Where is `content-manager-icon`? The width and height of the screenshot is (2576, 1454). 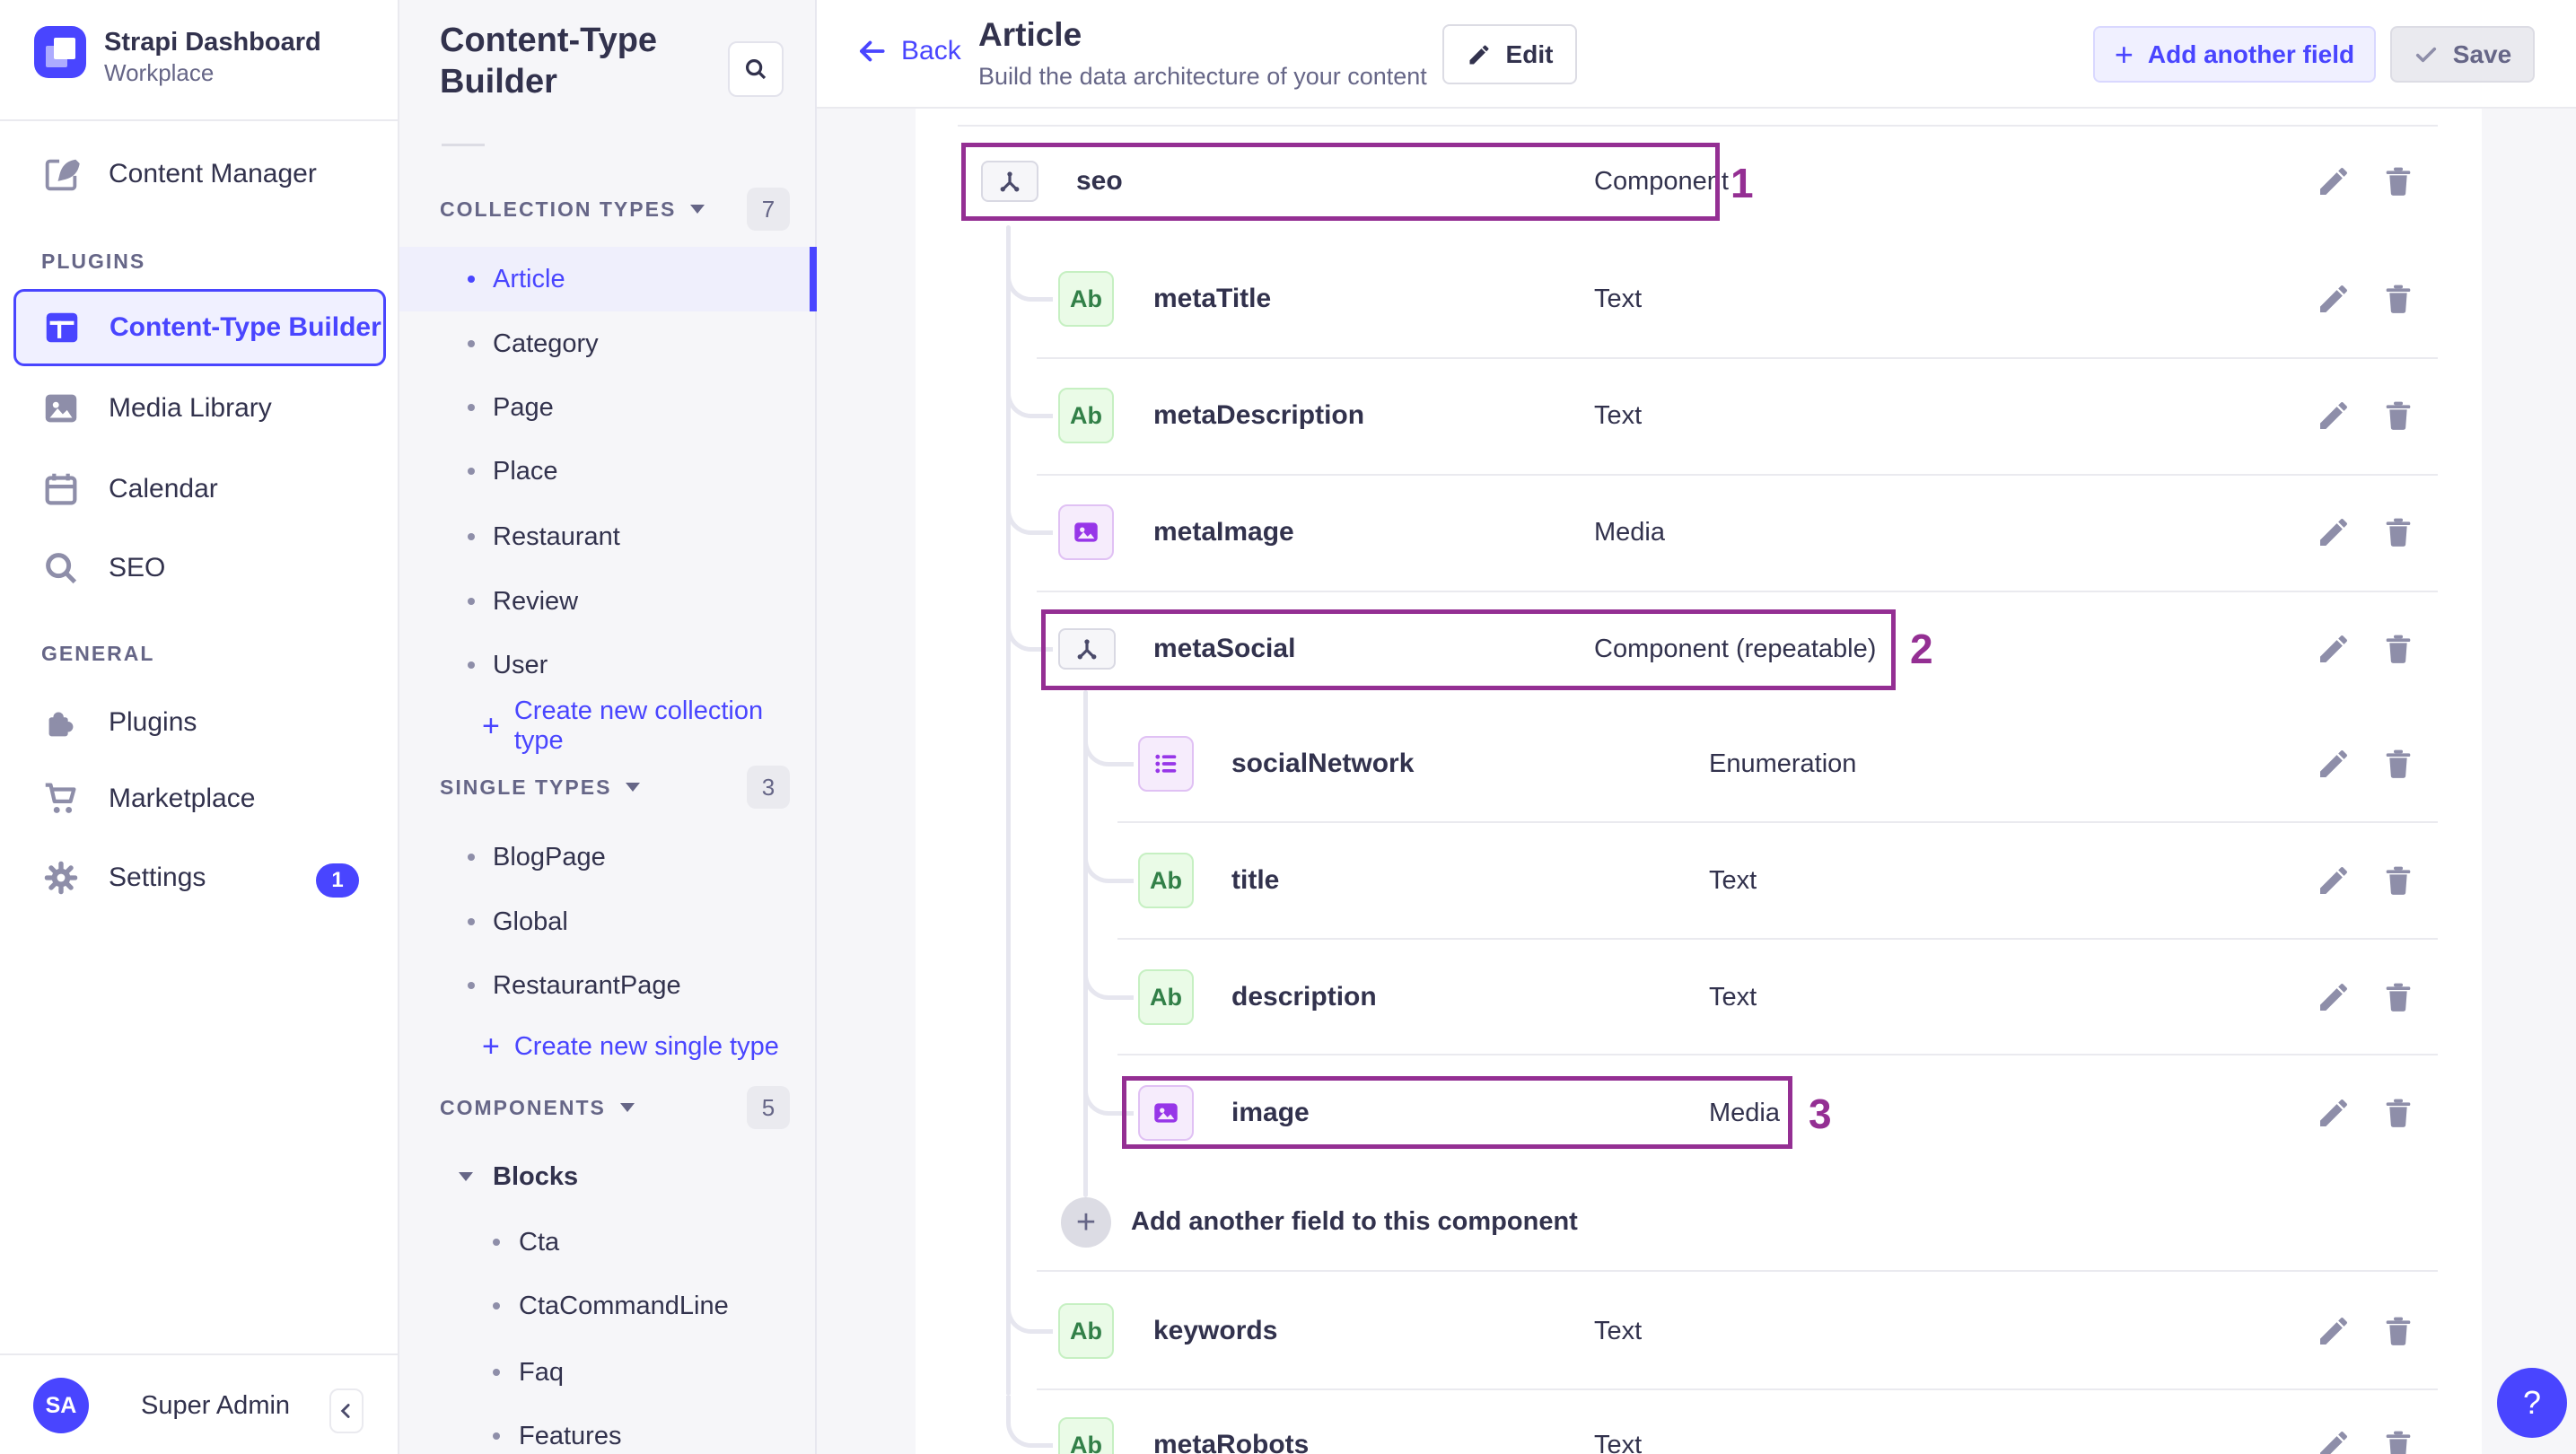
content-manager-icon is located at coordinates (61, 174).